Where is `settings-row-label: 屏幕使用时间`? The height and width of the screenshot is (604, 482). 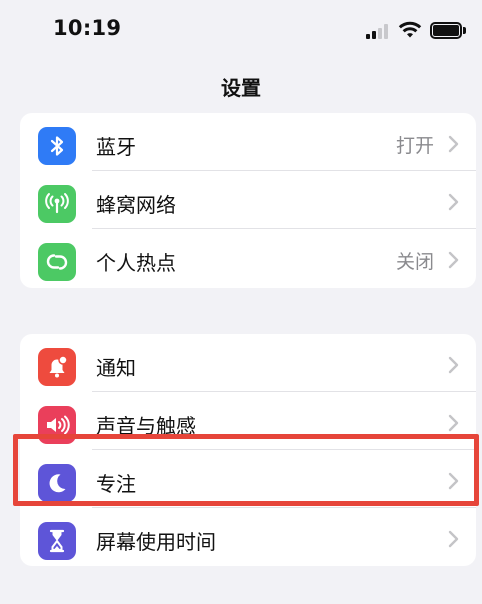 settings-row-label: 屏幕使用时间 is located at coordinates (156, 542).